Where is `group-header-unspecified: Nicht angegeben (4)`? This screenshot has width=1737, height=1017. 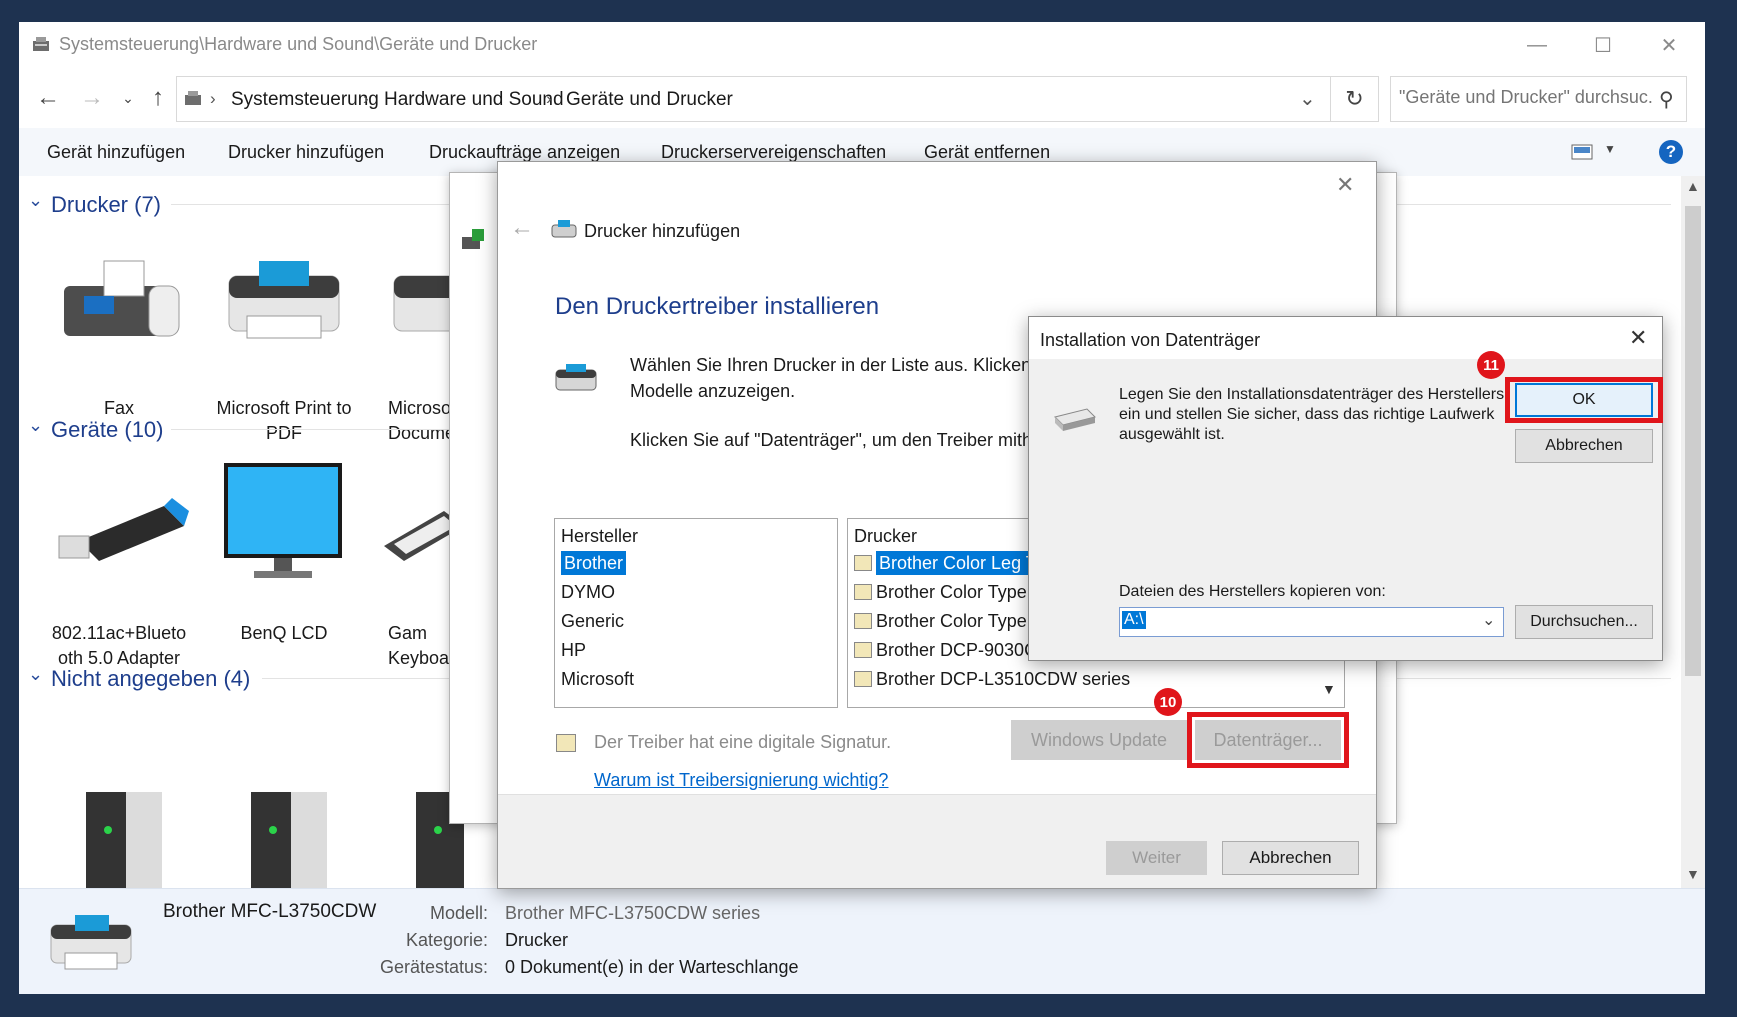 group-header-unspecified: Nicht angegeben (4) is located at coordinates (150, 679).